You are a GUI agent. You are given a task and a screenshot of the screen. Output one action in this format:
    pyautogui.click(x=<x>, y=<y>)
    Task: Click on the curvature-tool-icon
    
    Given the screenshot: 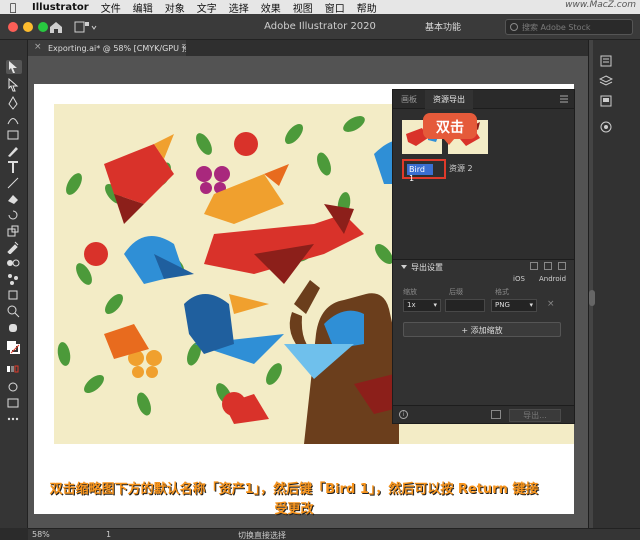 What is the action you would take?
    pyautogui.click(x=14, y=119)
    